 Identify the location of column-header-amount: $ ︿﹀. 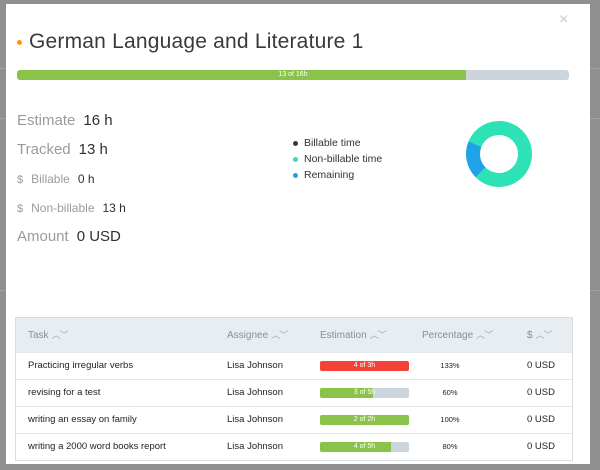
(540, 335).